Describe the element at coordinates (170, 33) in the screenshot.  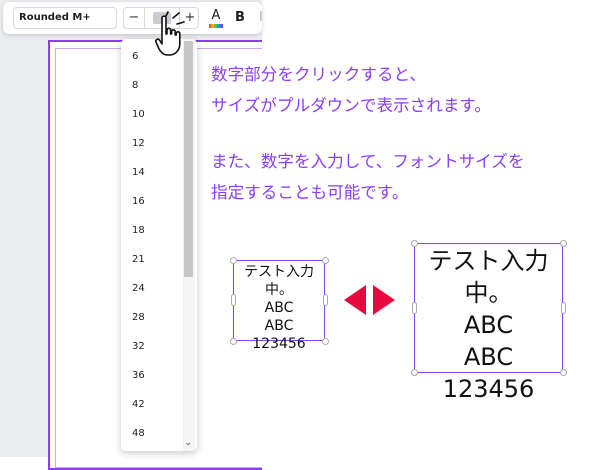
I see `hand-pointer-icon` at that location.